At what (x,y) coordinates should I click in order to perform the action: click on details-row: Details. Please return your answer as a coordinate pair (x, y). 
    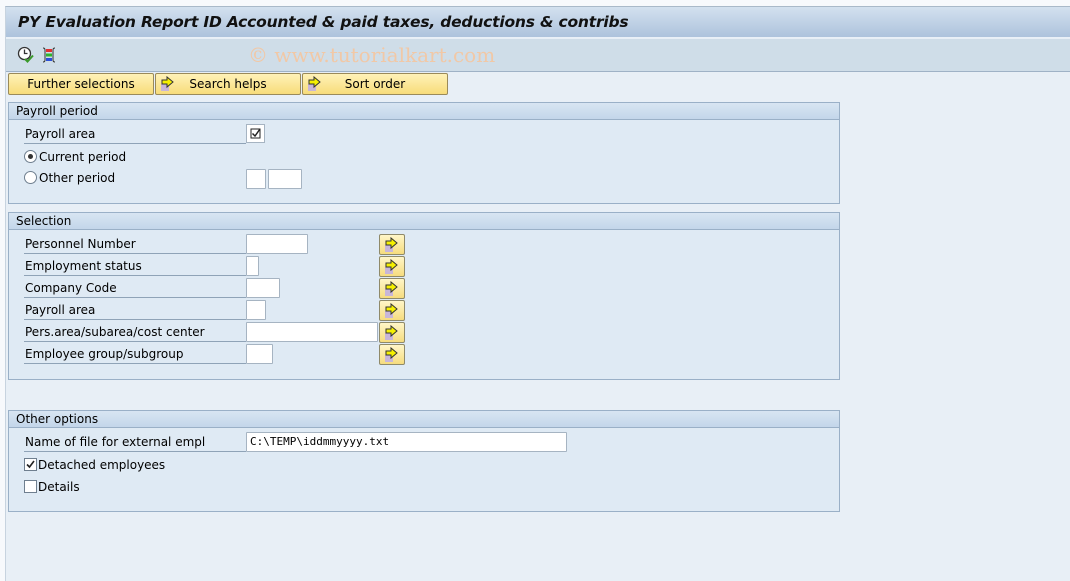
    Looking at the image, I should click on (174, 488).